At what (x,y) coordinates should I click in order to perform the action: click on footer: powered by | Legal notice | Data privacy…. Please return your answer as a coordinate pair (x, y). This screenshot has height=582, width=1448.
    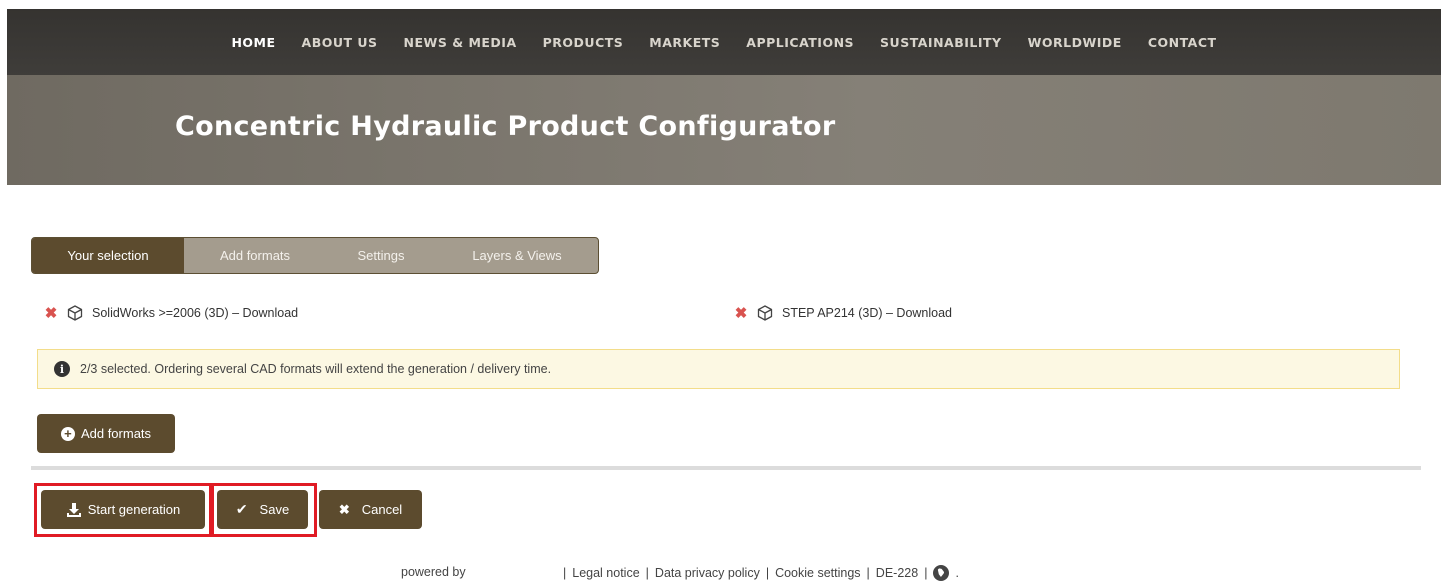
    Looking at the image, I should click on (724, 573).